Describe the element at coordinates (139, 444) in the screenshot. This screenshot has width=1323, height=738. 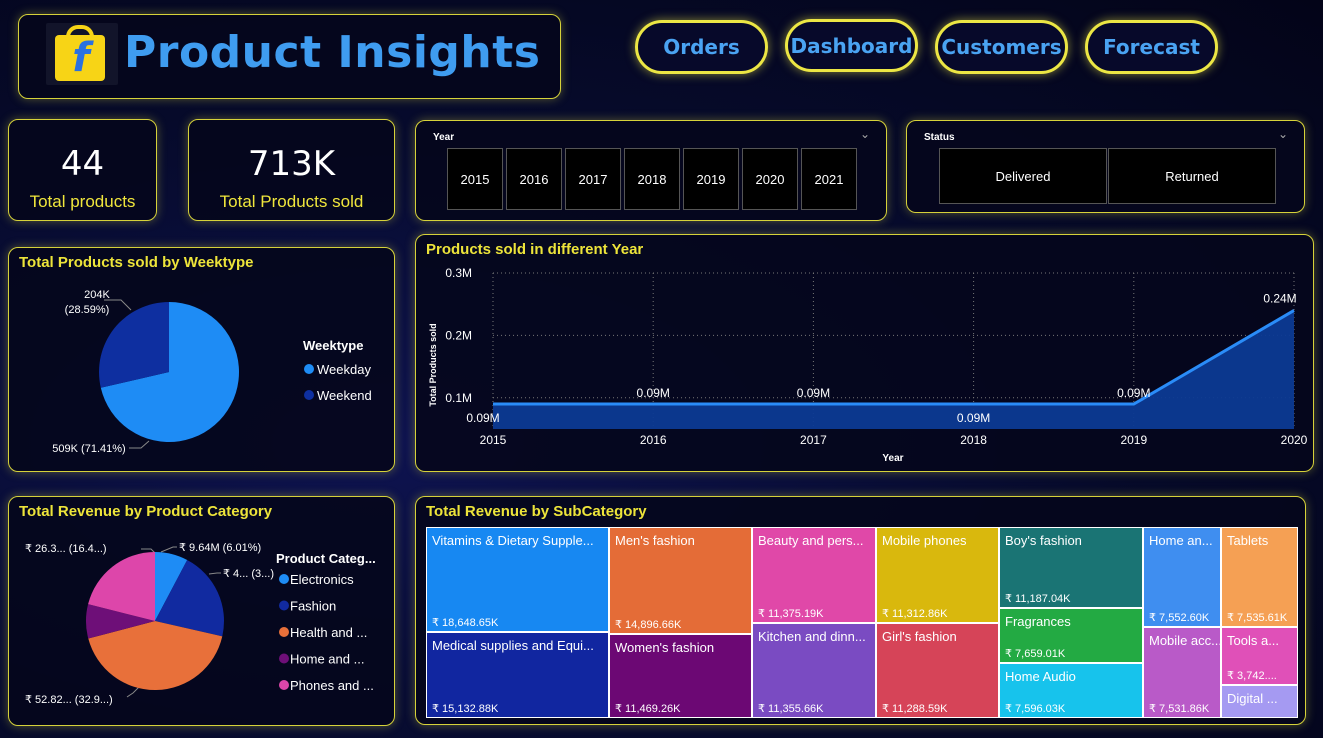
I see `leader-line` at that location.